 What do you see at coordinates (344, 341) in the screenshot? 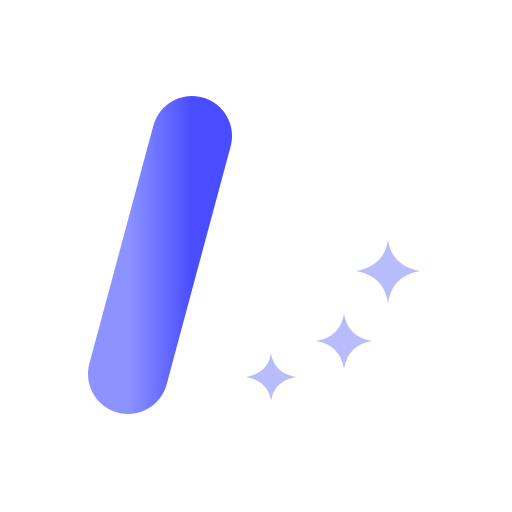
I see `sparkle-medium-icon` at bounding box center [344, 341].